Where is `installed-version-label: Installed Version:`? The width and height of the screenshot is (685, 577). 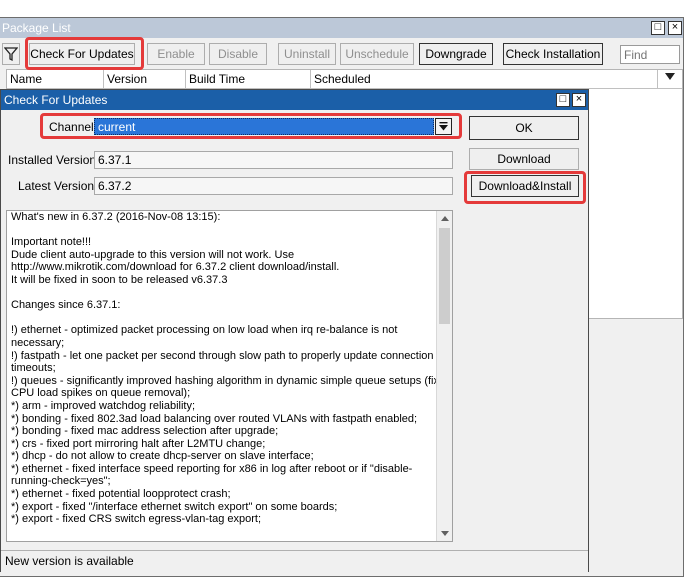 installed-version-label: Installed Version: is located at coordinates (54, 160).